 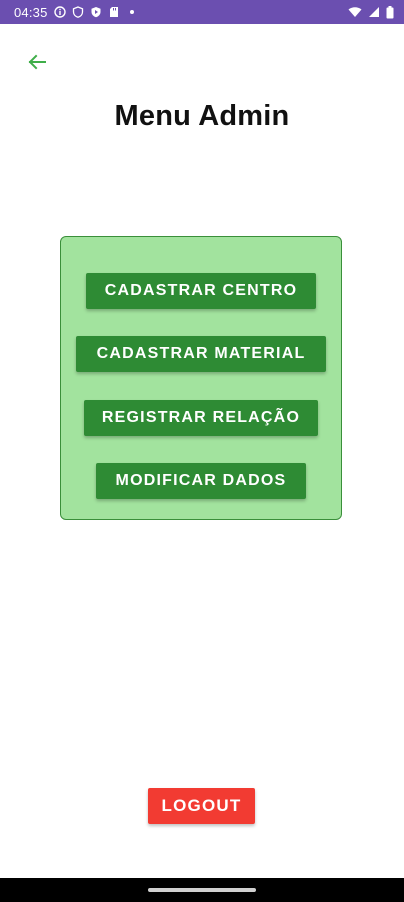 I want to click on navigation-bar, so click(x=202, y=890).